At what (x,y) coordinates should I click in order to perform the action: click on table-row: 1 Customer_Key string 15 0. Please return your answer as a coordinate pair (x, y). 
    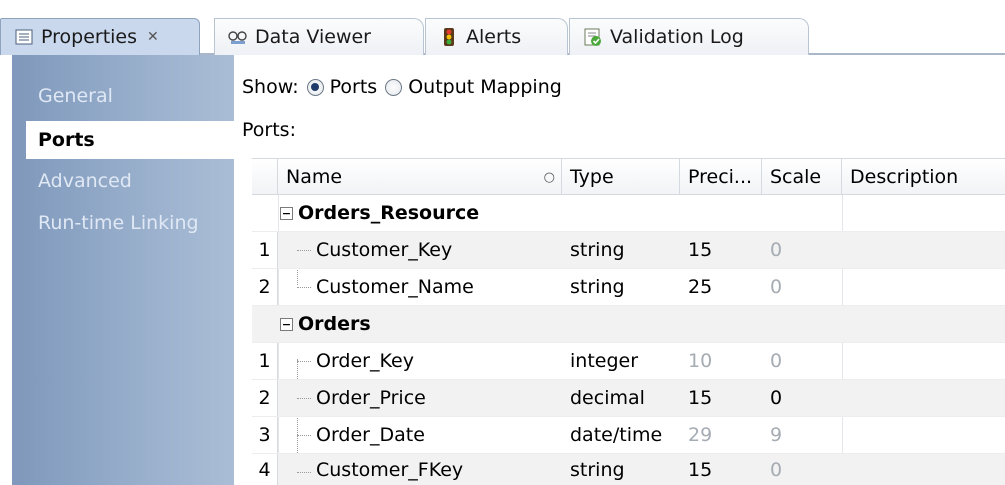
    Looking at the image, I should click on (628, 250).